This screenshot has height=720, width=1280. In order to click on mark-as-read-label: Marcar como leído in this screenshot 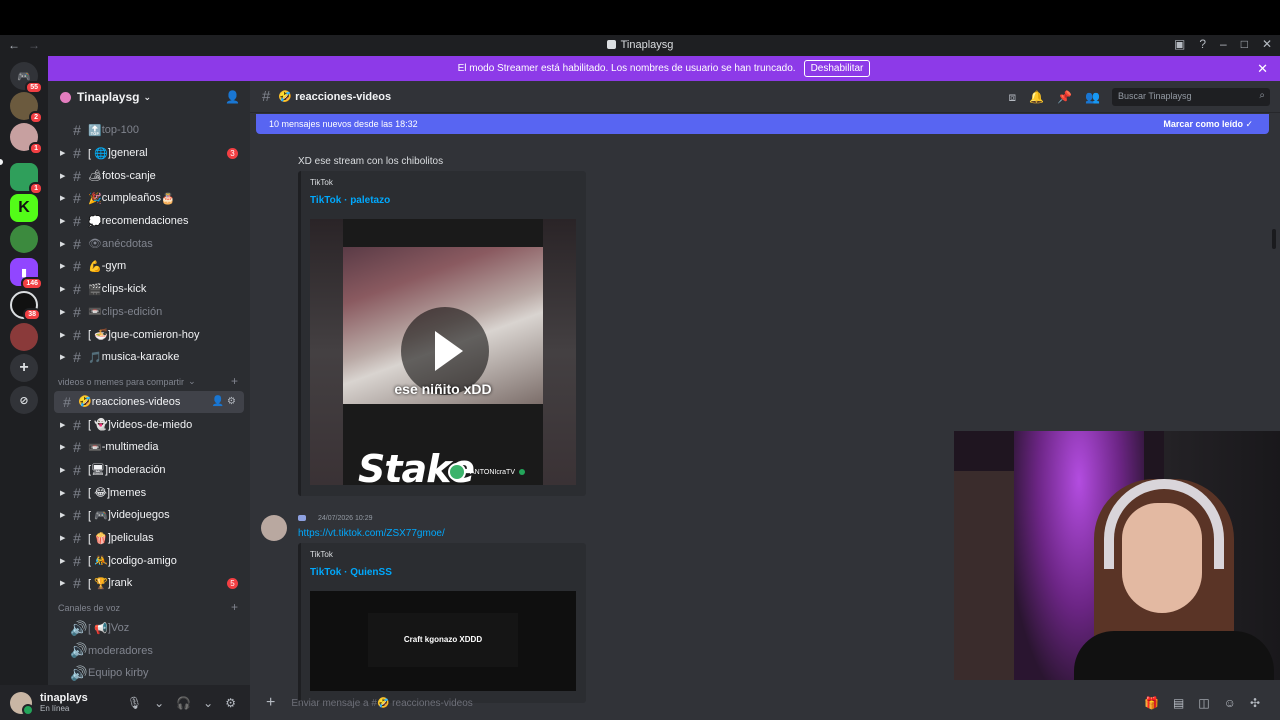, I will do `click(1203, 123)`.